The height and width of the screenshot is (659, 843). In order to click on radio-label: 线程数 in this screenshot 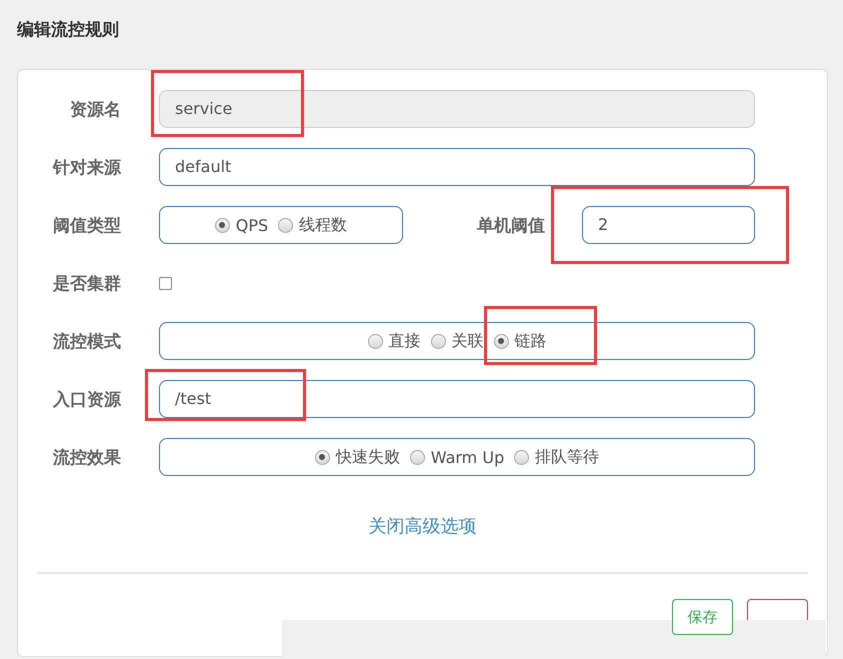, I will do `click(323, 225)`.